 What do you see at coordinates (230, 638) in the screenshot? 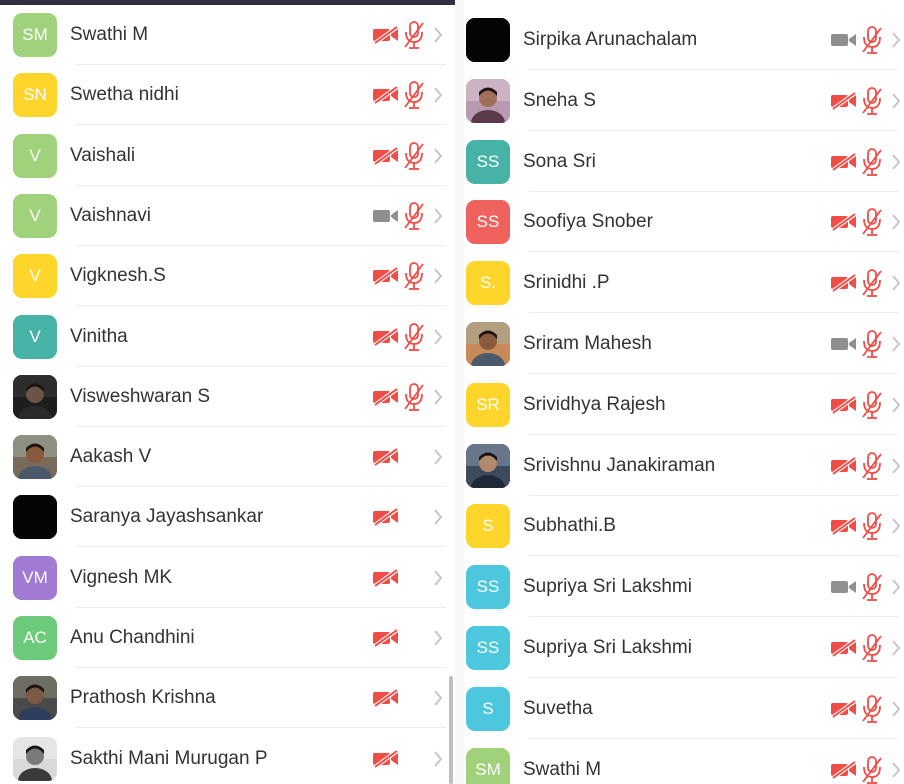
I see `participant-row-anu-chandhini: AC Anu Chandhini` at bounding box center [230, 638].